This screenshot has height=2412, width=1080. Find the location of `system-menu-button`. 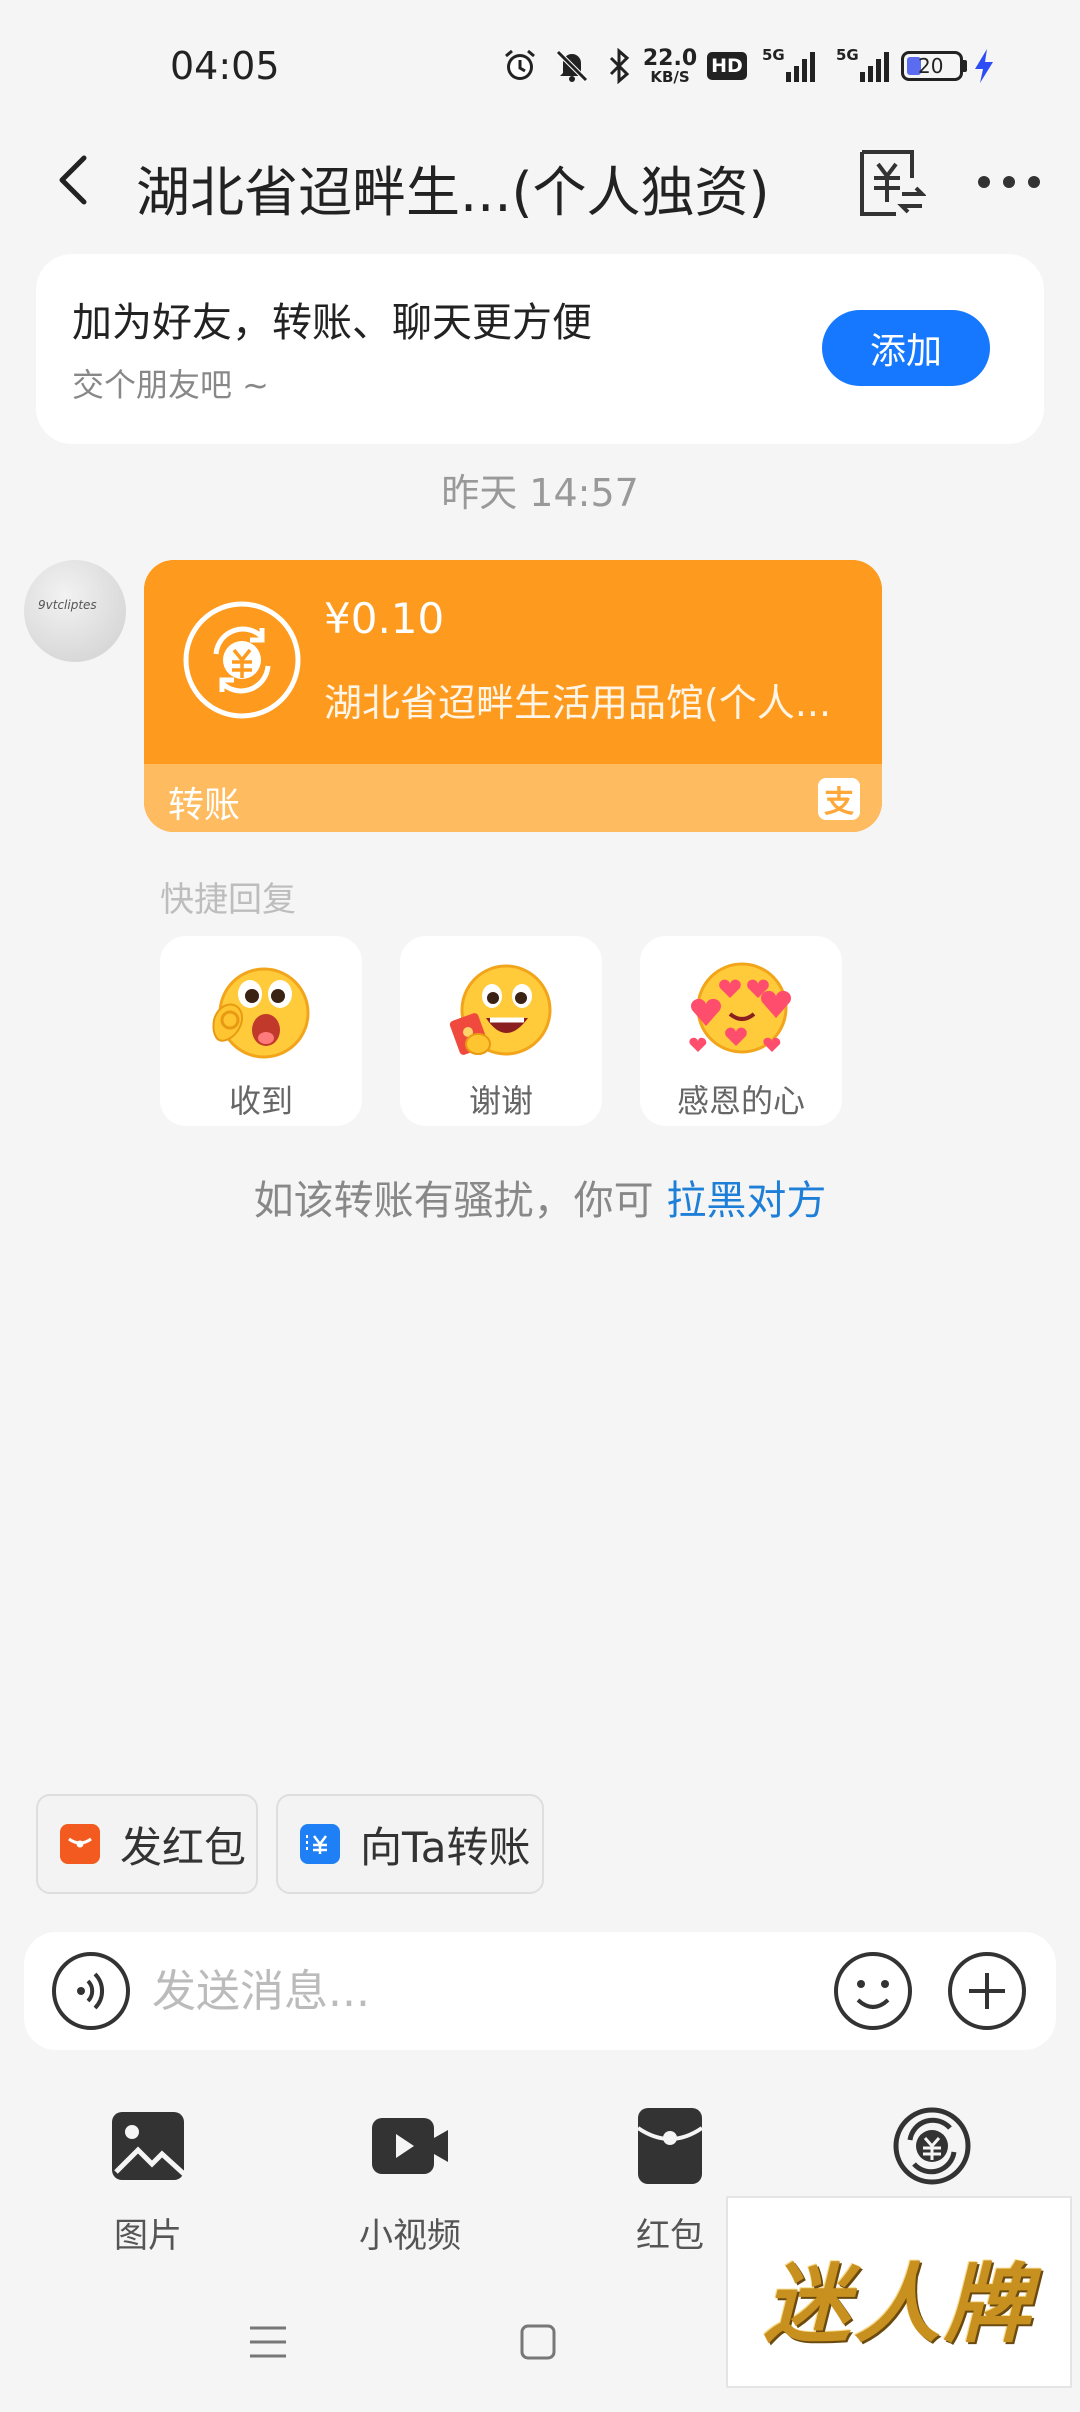

system-menu-button is located at coordinates (268, 2342).